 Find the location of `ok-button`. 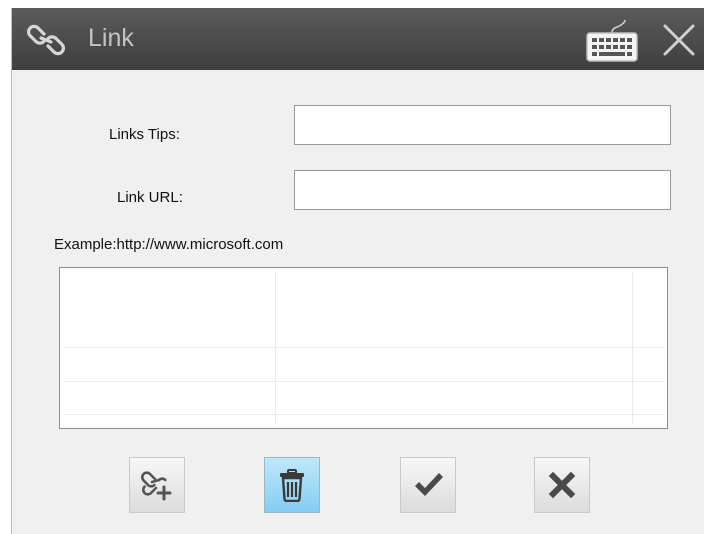

ok-button is located at coordinates (428, 485).